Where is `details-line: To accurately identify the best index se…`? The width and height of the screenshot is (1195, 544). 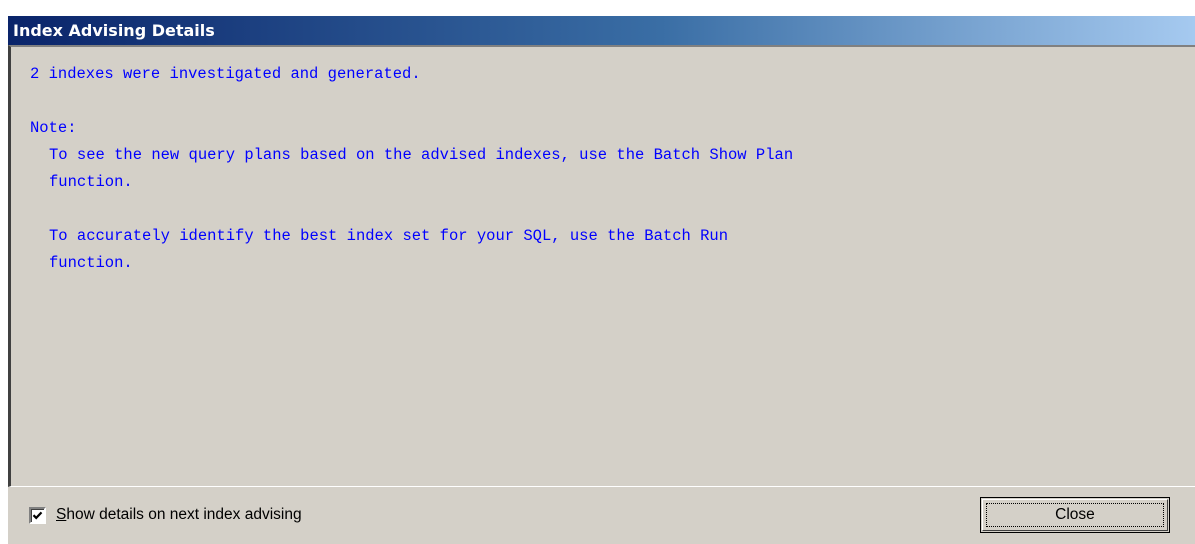 details-line: To accurately identify the best index se… is located at coordinates (389, 236).